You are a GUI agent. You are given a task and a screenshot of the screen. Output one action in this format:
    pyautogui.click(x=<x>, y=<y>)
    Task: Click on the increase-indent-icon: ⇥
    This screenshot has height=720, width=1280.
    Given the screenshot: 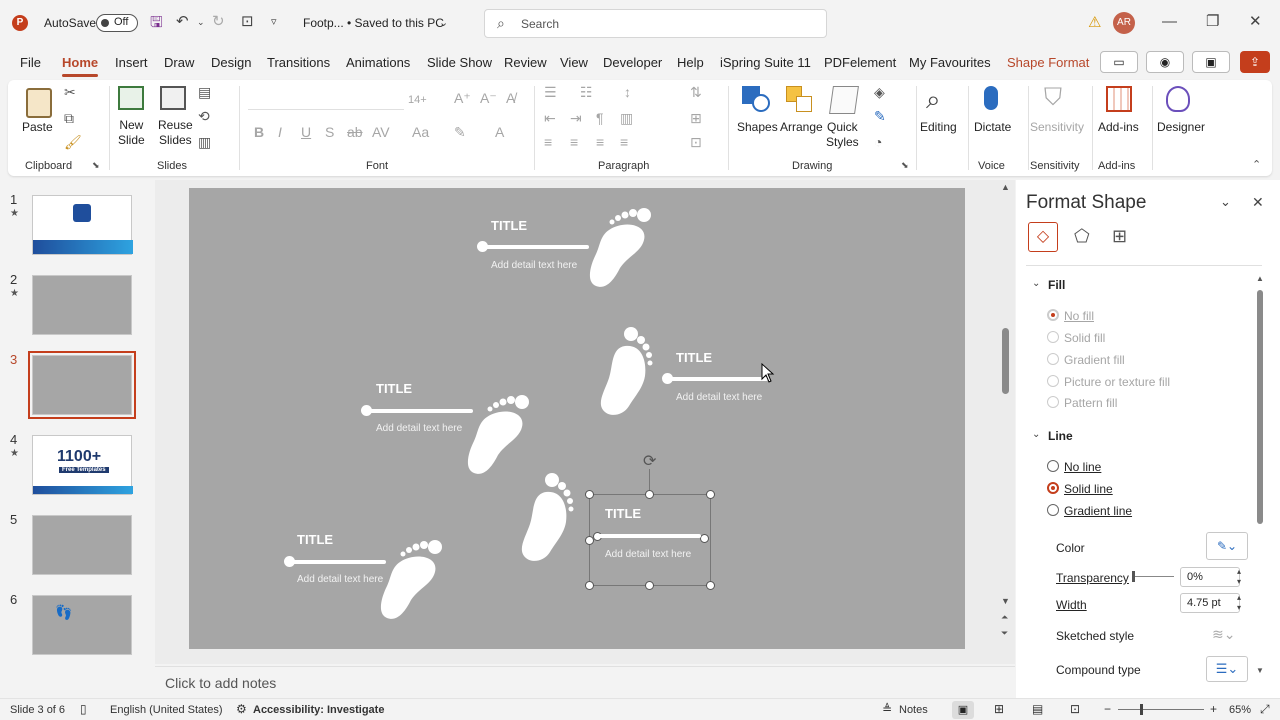 What is the action you would take?
    pyautogui.click(x=576, y=118)
    